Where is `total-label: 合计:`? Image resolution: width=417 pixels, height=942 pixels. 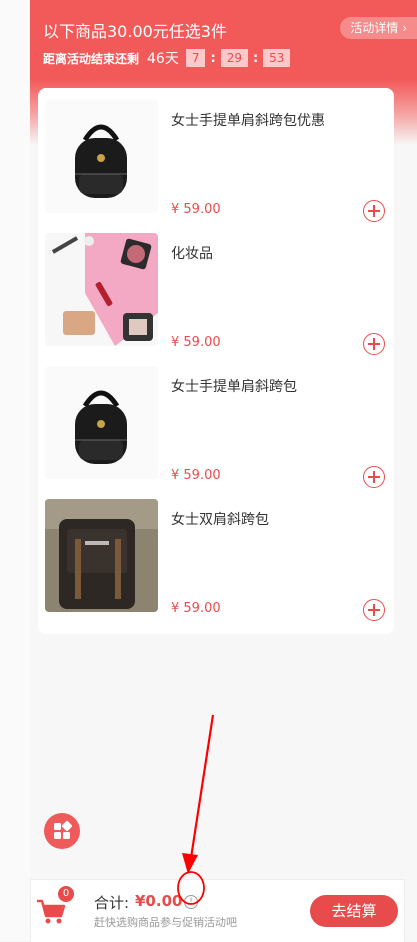 total-label: 合计: is located at coordinates (112, 903).